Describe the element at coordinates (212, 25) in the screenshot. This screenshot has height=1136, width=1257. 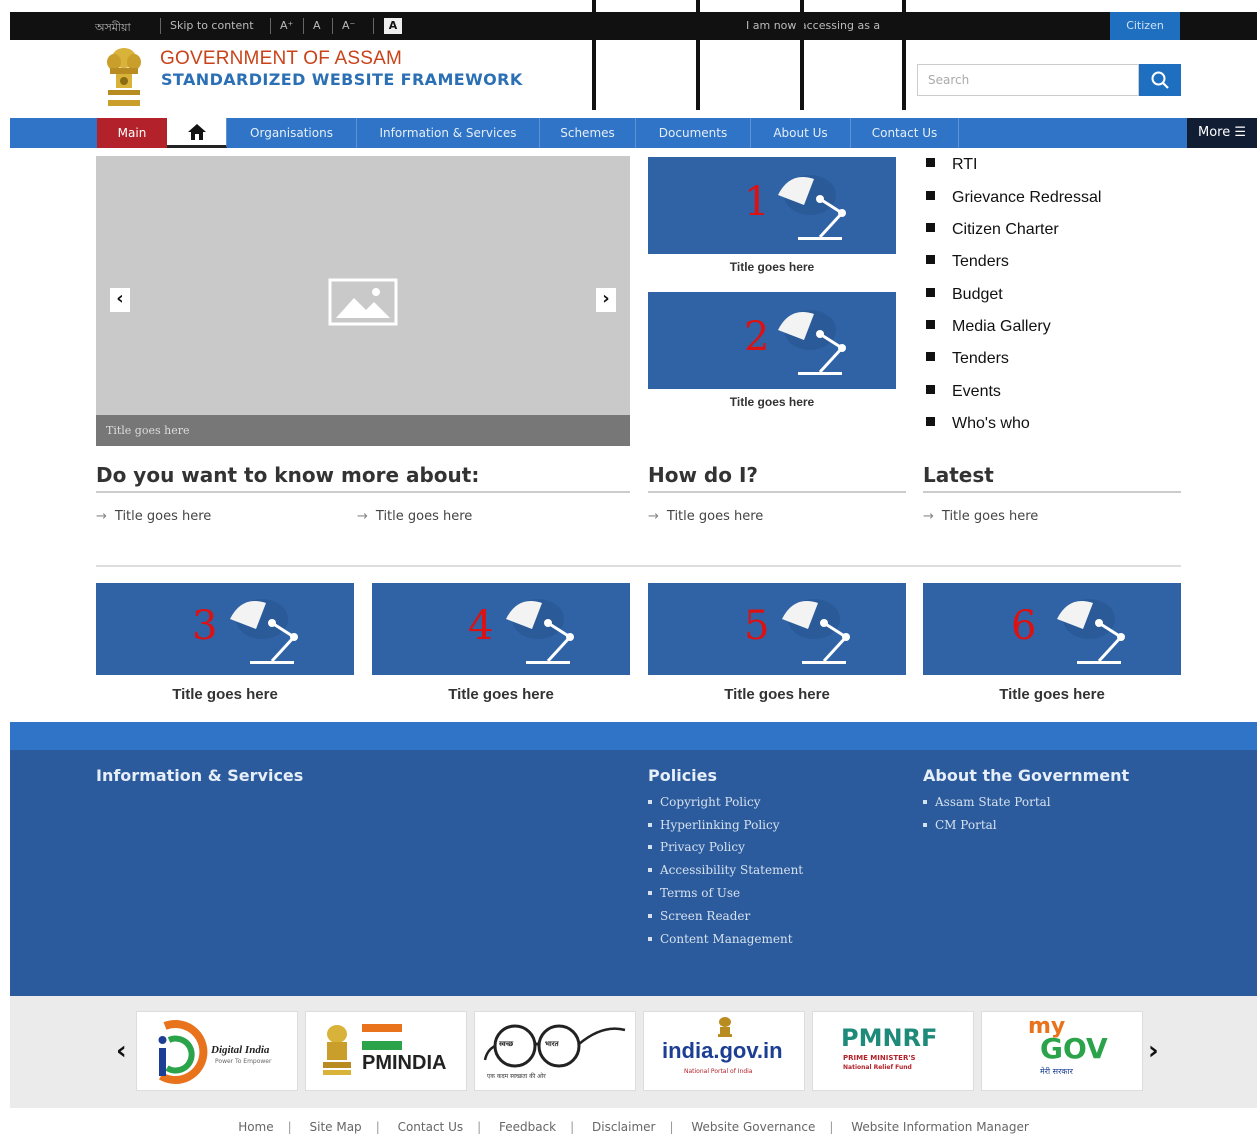
I see `skip-to-content-link: Skip to content` at that location.